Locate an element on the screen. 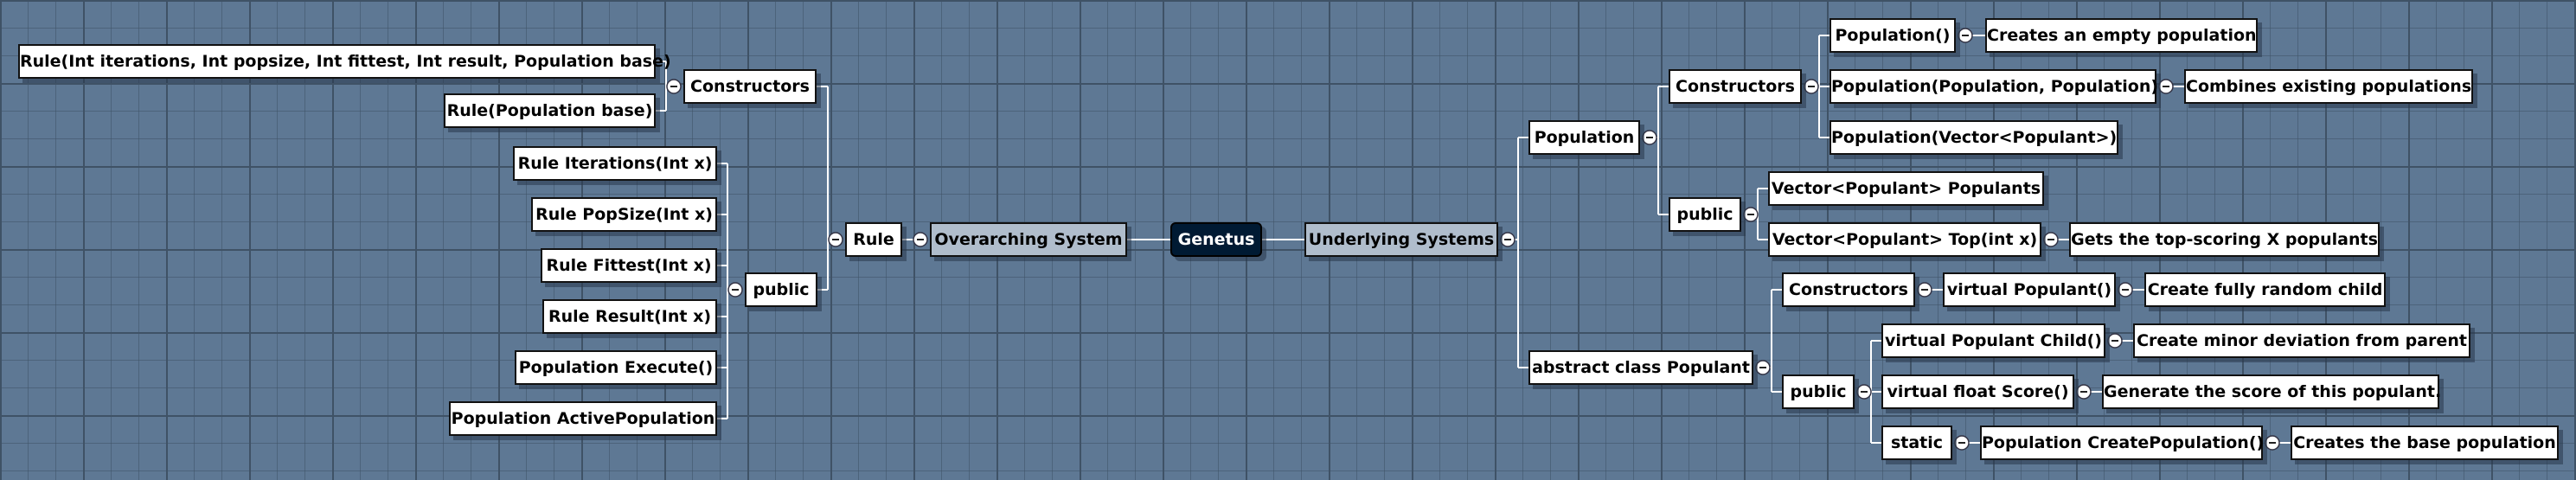  node-p-ctor1: Population(Population, Population) is located at coordinates (1994, 86).